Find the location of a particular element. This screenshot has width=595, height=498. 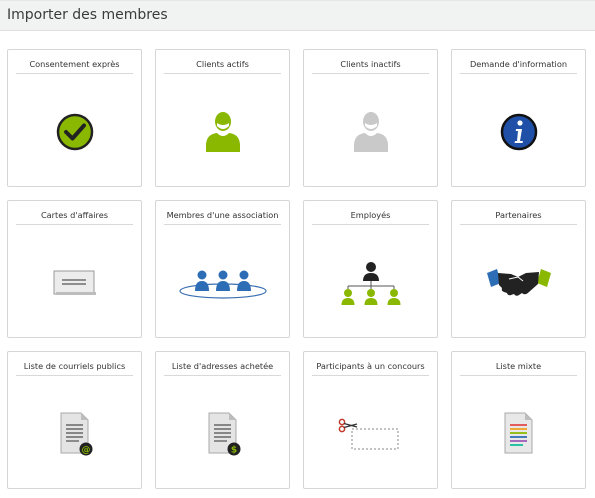

document-email-icon: @ is located at coordinates (74, 434).